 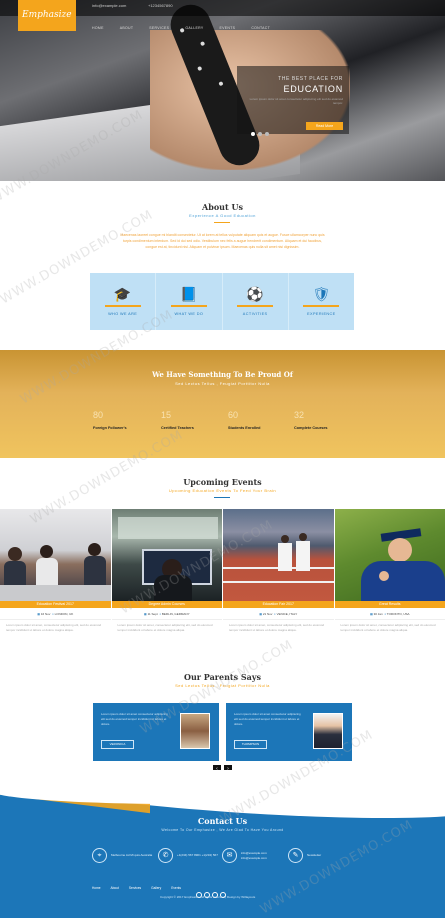 I want to click on top-phone: +1234567890, so click(x=160, y=5).